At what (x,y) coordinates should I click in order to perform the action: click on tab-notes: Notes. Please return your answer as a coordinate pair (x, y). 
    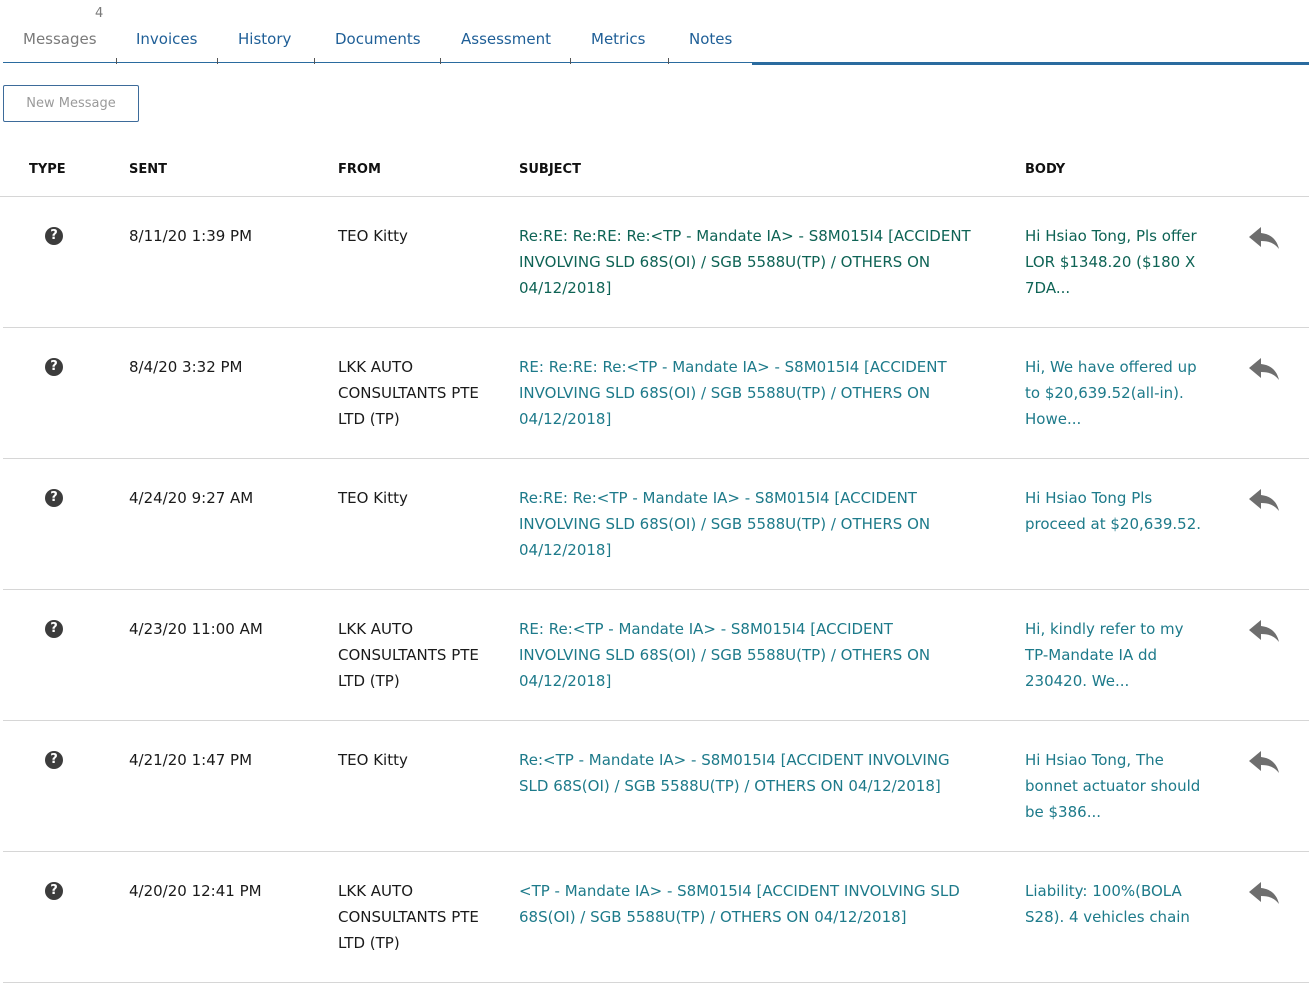
    Looking at the image, I should click on (710, 39).